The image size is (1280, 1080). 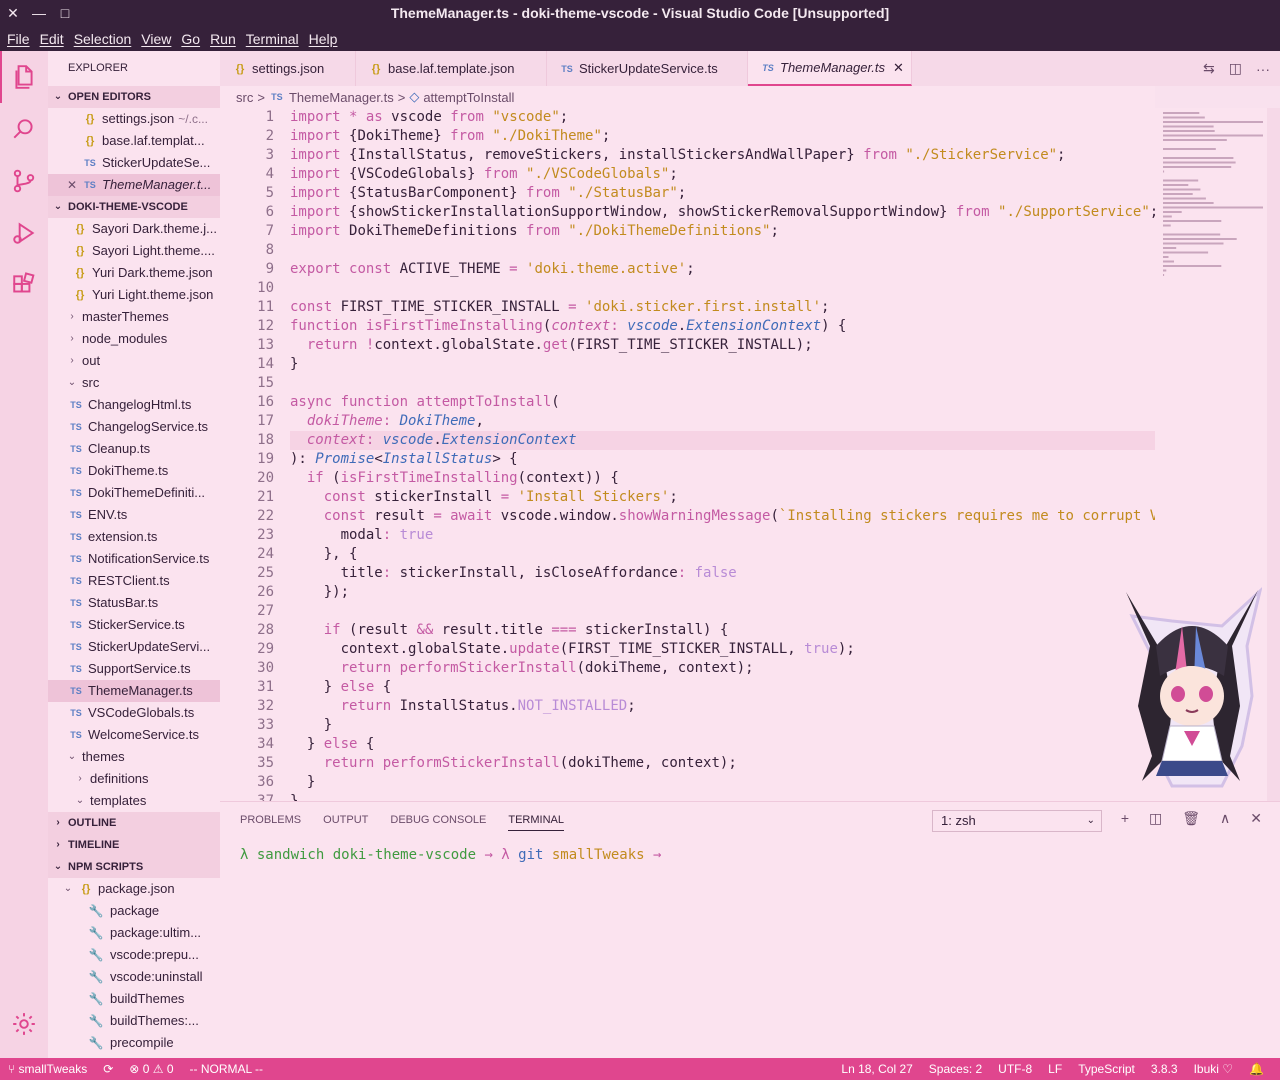 What do you see at coordinates (134, 207) in the screenshot?
I see `project-header: ⌄ DOKI-THEME-VSCODE` at bounding box center [134, 207].